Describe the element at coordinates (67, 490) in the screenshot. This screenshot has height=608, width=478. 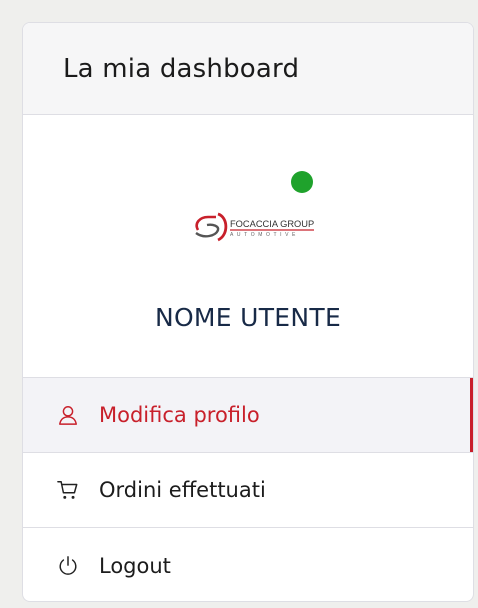
I see `cart-icon` at that location.